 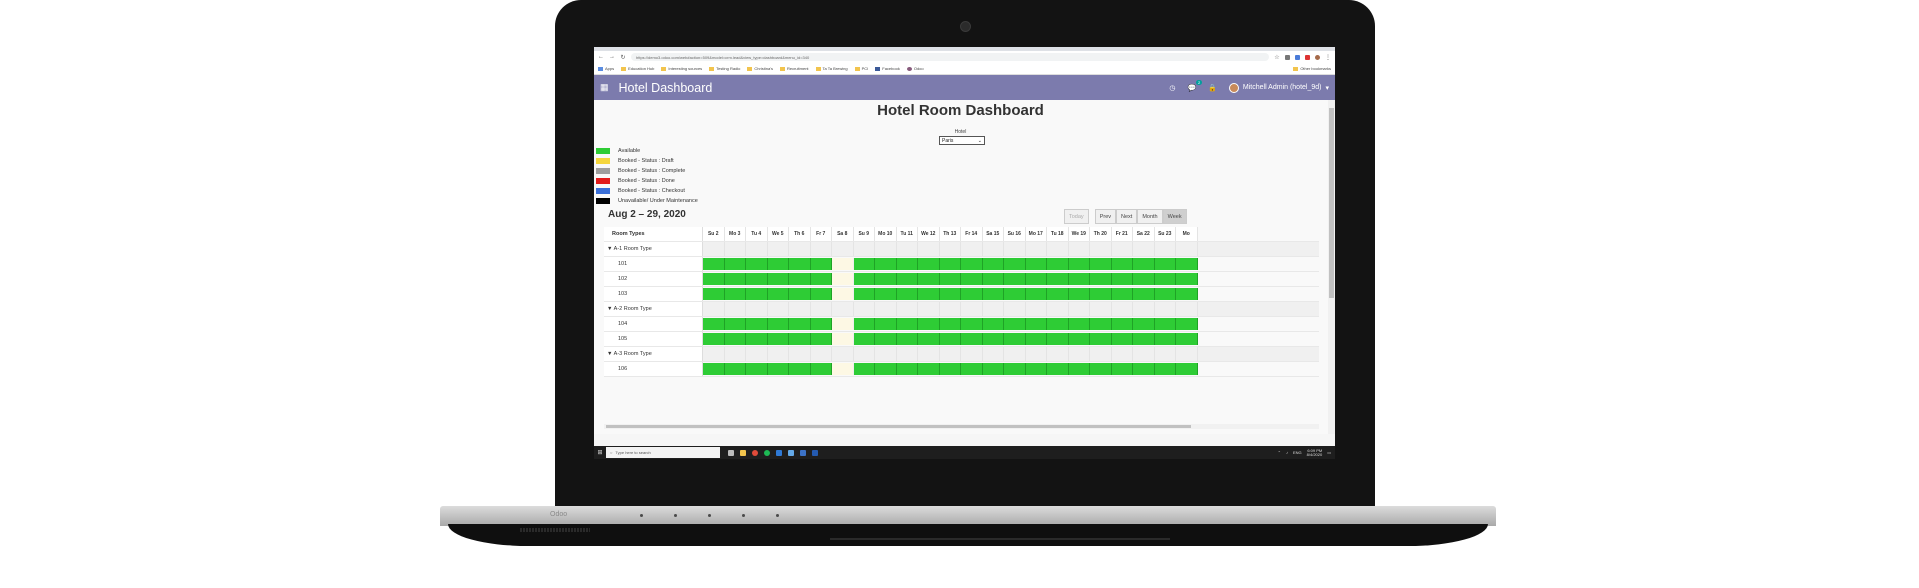 I want to click on task-view-icon, so click(x=731, y=452).